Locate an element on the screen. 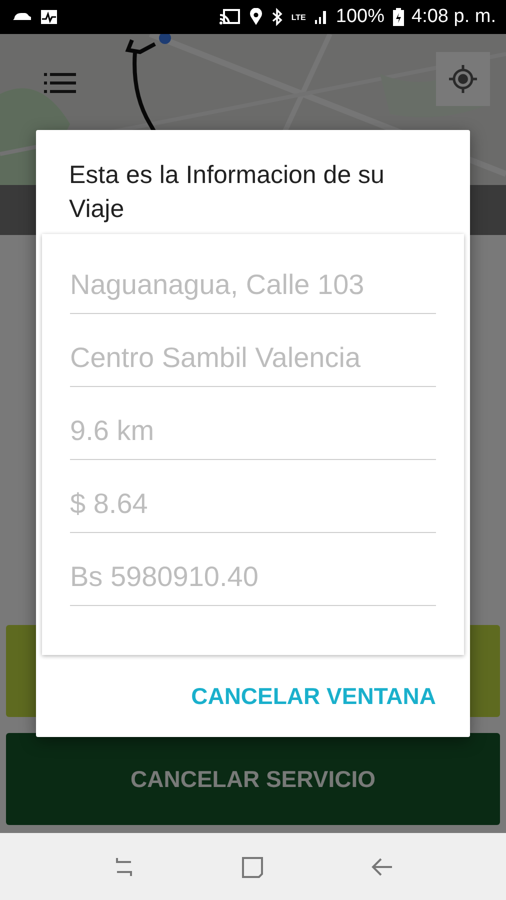  input-field: $ 8.64 is located at coordinates (253, 504).